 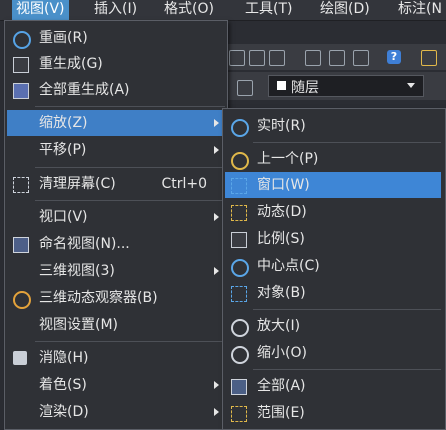 I want to click on menu-item-label: 消隐(H), so click(x=64, y=358).